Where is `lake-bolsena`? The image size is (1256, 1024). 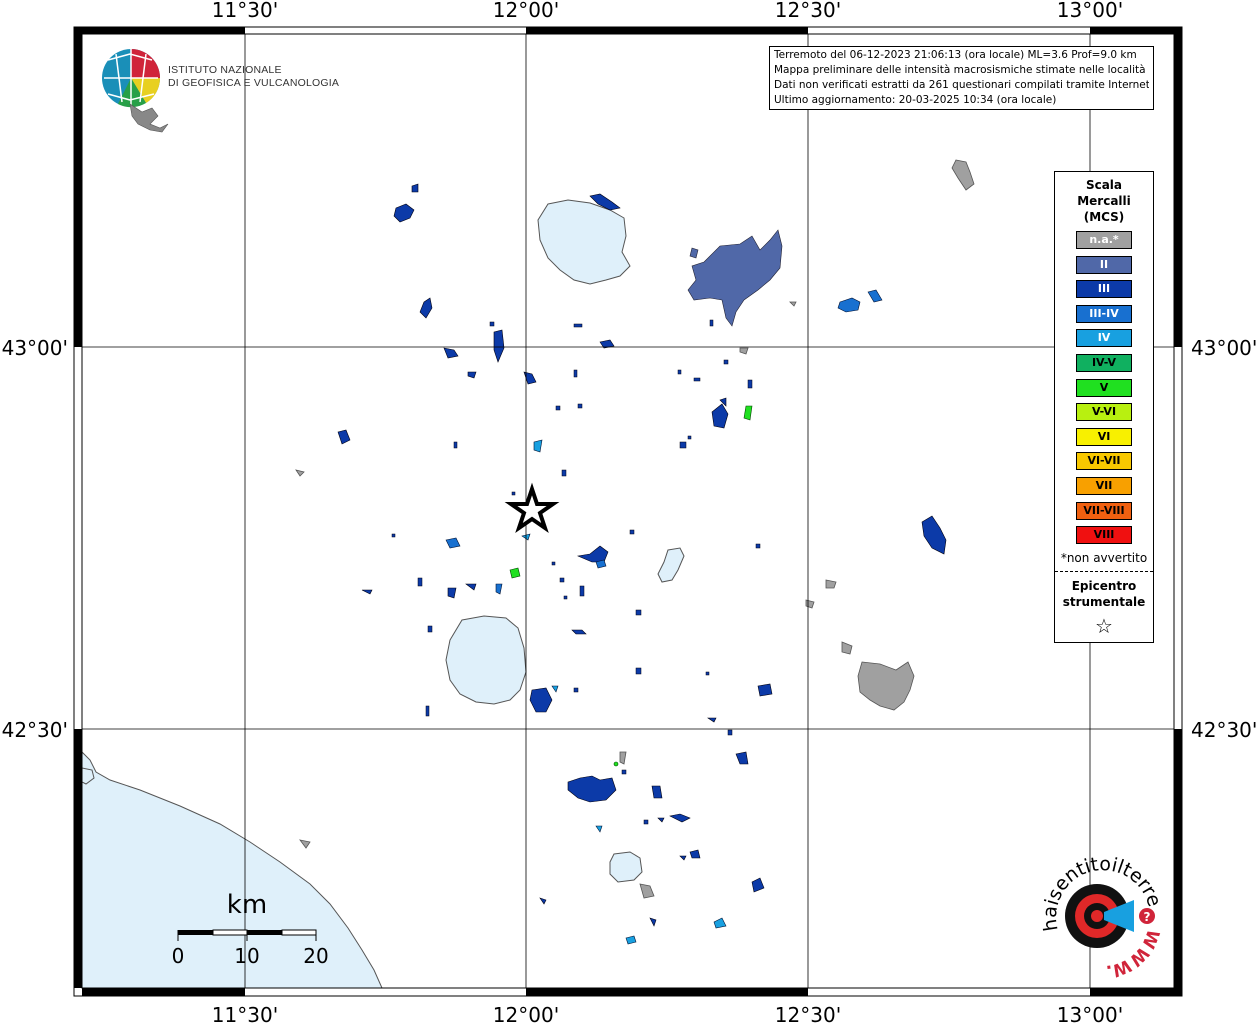 lake-bolsena is located at coordinates (486, 660).